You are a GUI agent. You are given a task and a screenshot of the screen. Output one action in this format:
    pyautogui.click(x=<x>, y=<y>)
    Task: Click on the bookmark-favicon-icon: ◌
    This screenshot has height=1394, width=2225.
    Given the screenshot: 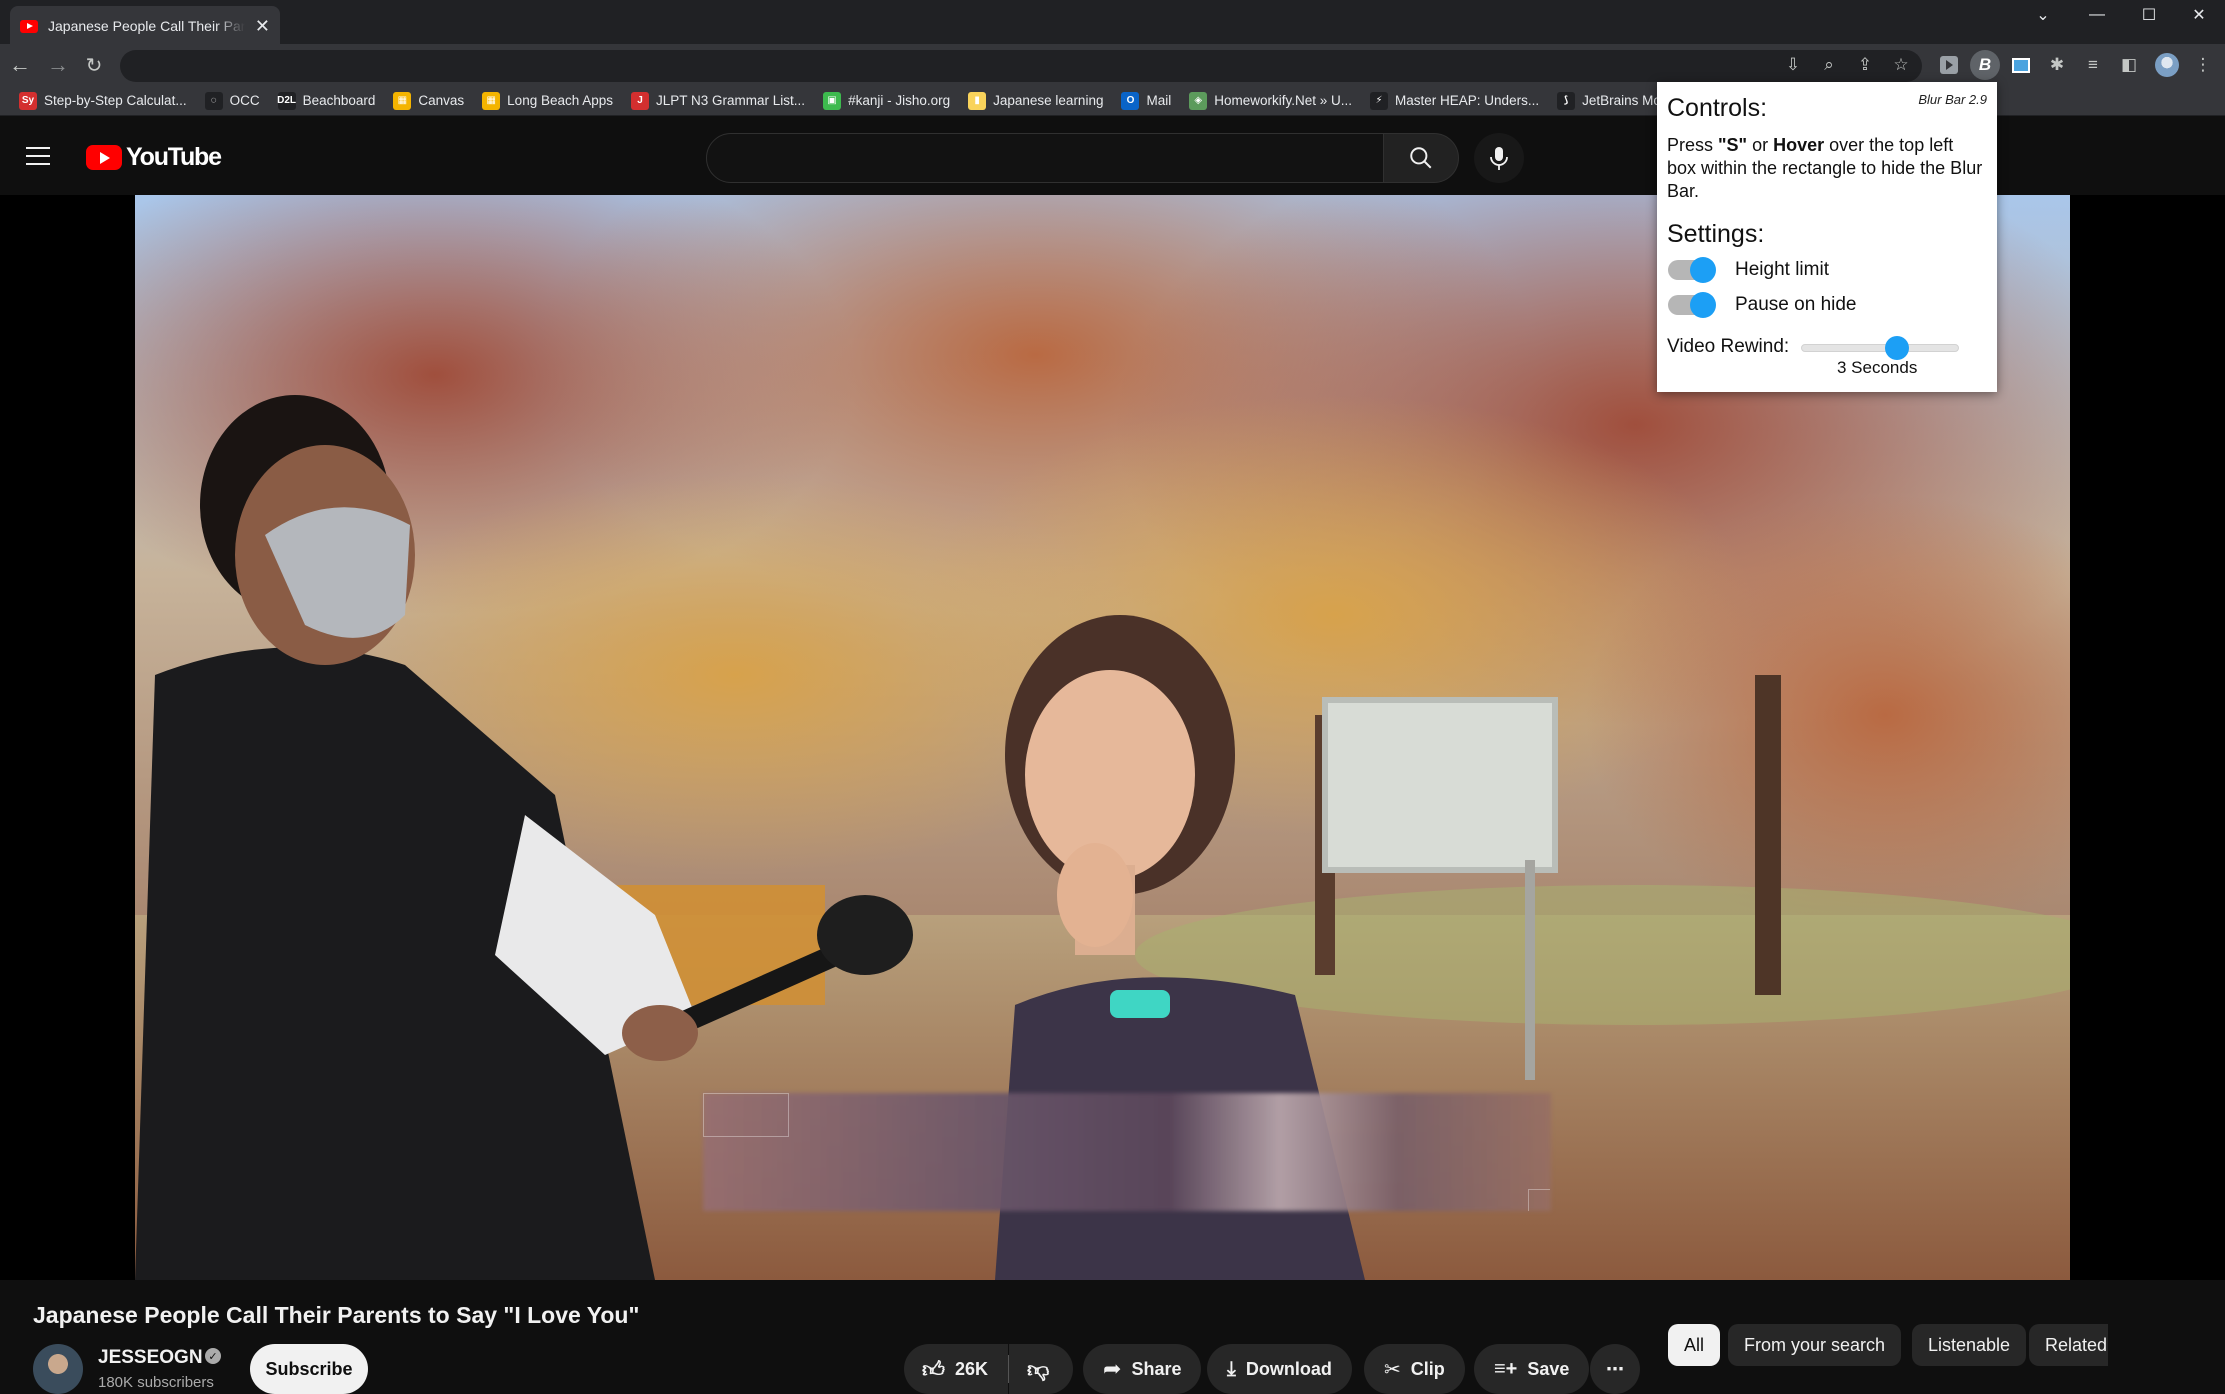 What is the action you would take?
    pyautogui.click(x=213, y=100)
    